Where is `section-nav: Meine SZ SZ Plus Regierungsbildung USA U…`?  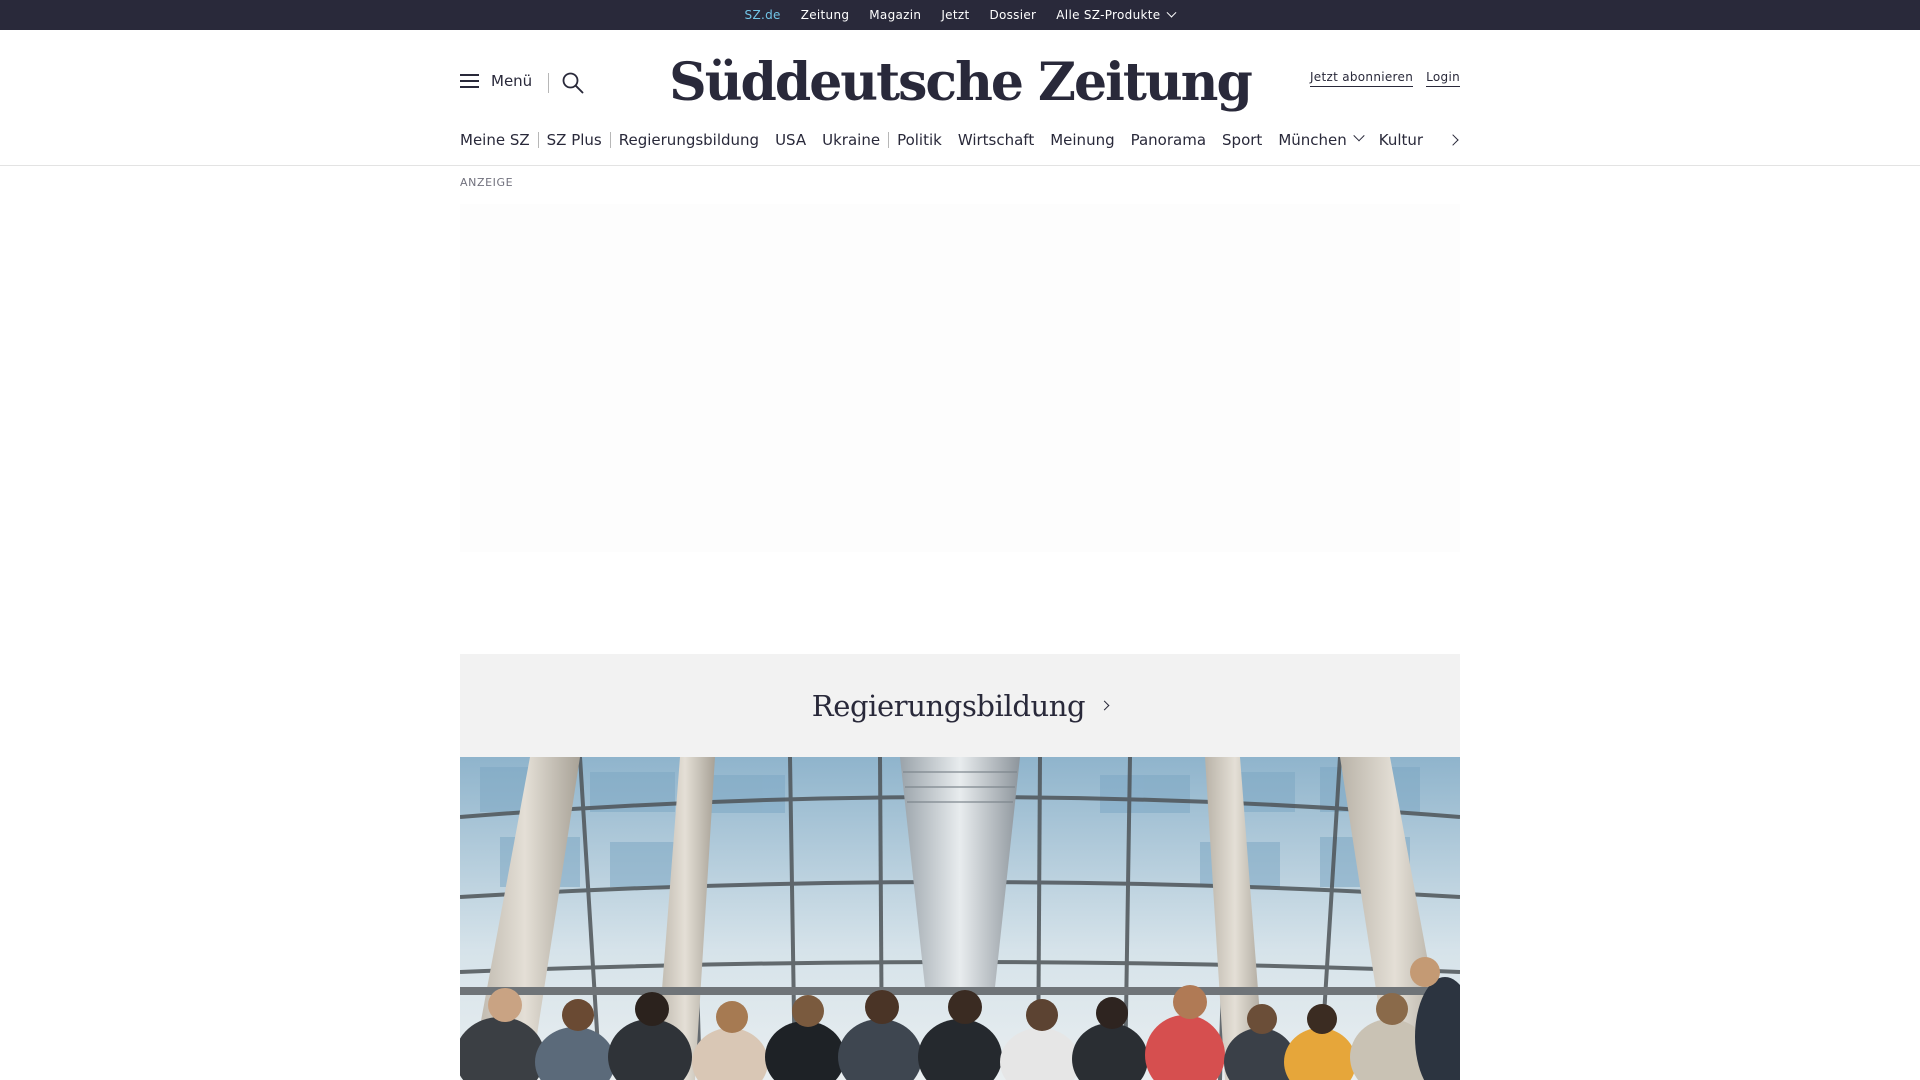 section-nav: Meine SZ SZ Plus Regierungsbildung USA U… is located at coordinates (960, 140).